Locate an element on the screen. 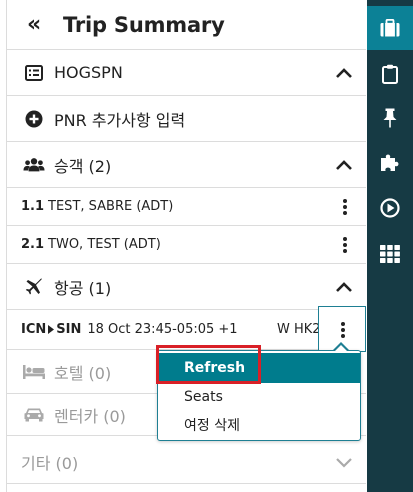 The image size is (413, 492). panel-header: « Trip Summary is located at coordinates (186, 25).